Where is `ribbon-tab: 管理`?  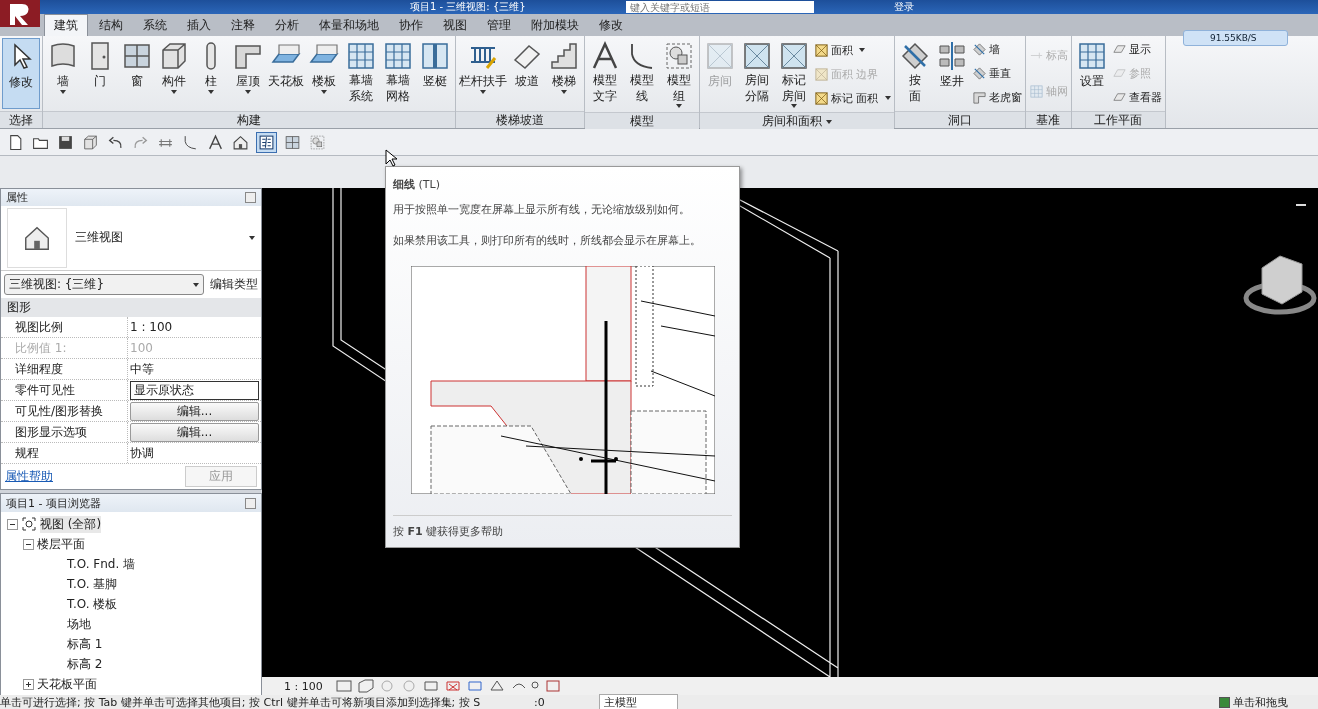
ribbon-tab: 管理 is located at coordinates (499, 25).